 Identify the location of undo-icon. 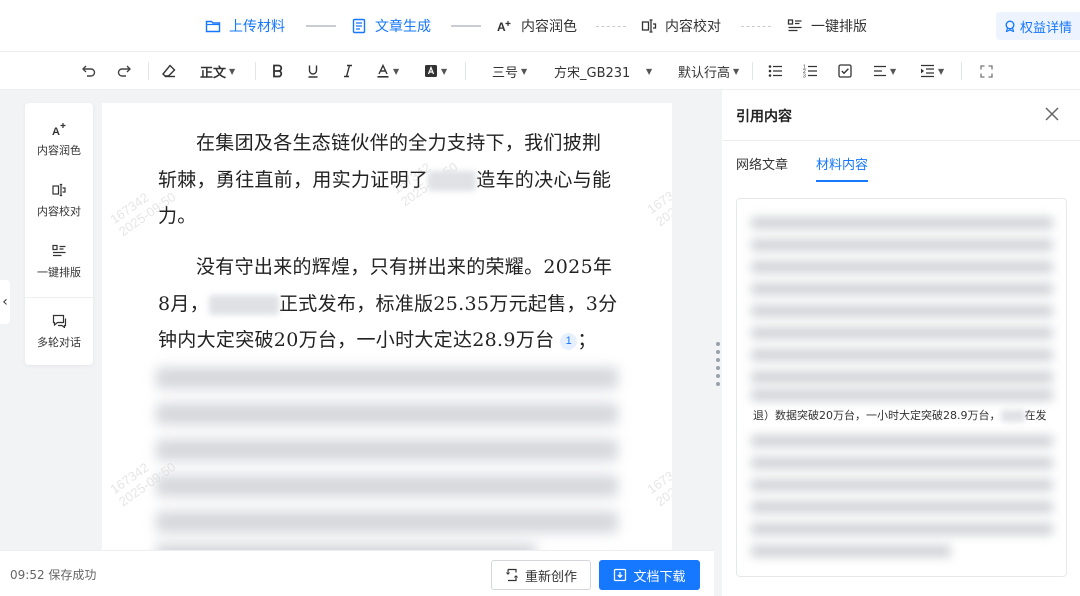
(89, 71).